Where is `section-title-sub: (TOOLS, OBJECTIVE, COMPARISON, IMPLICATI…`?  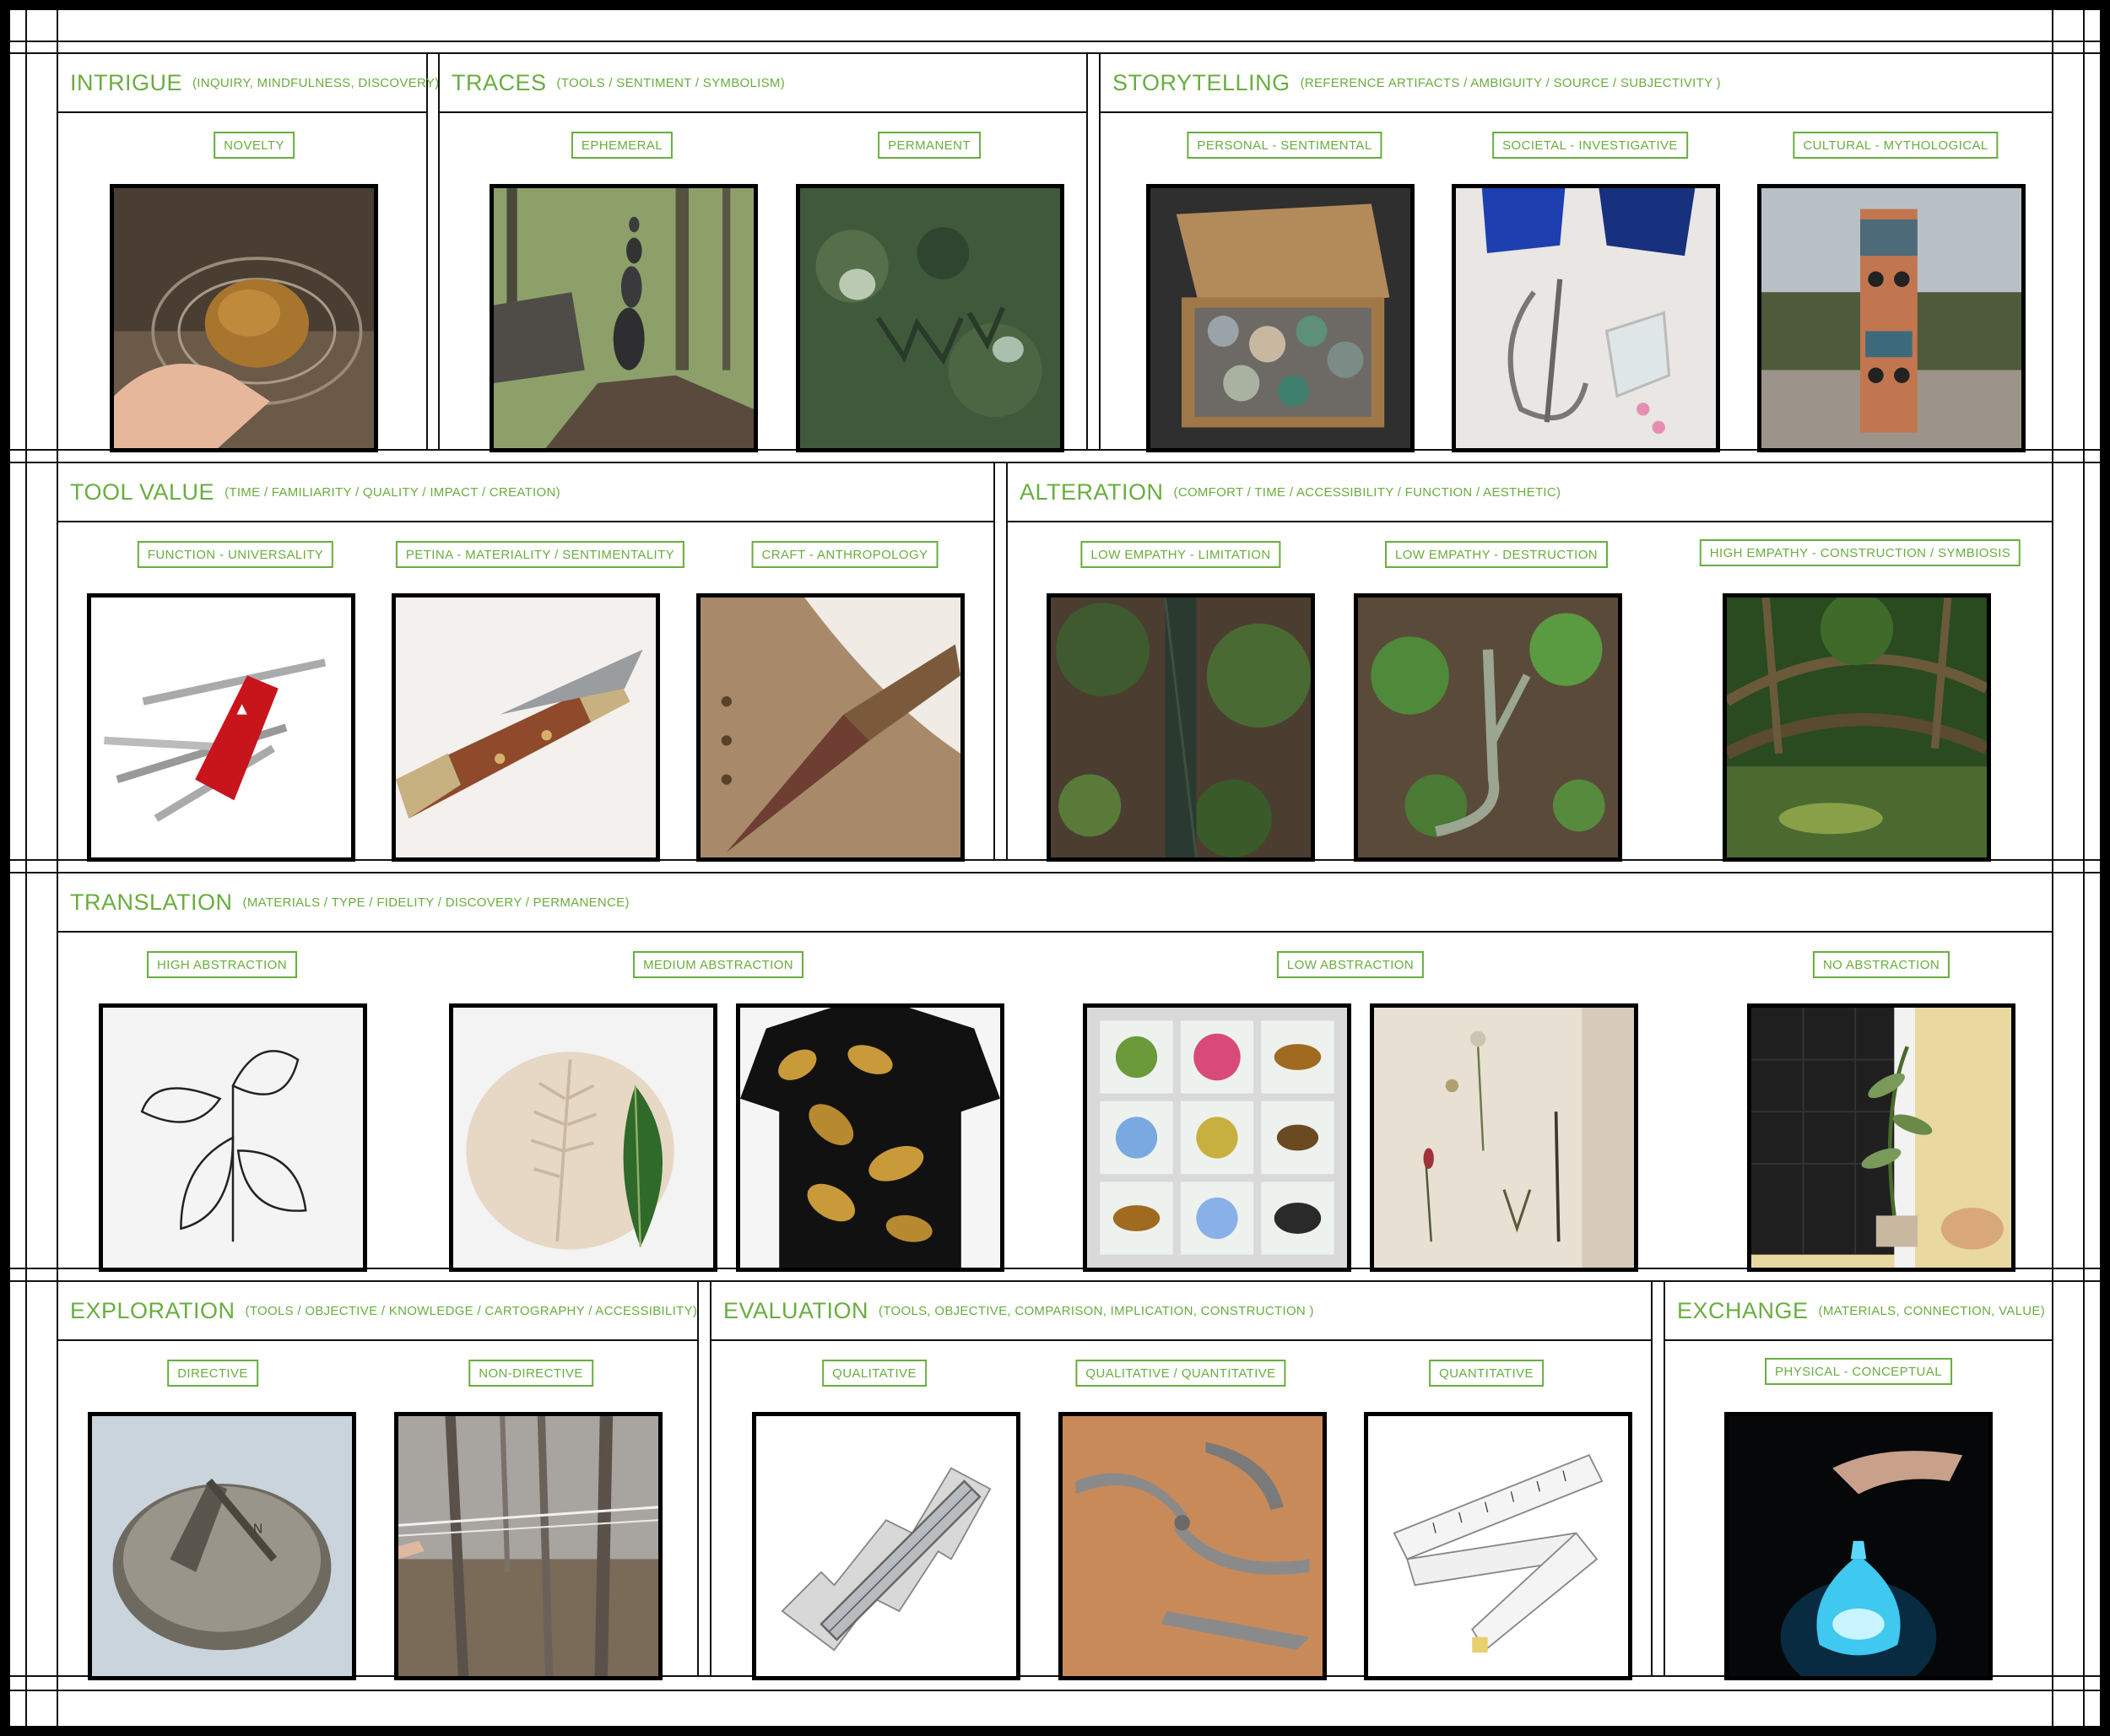 section-title-sub: (TOOLS, OBJECTIVE, COMPARISON, IMPLICATI… is located at coordinates (1096, 1310).